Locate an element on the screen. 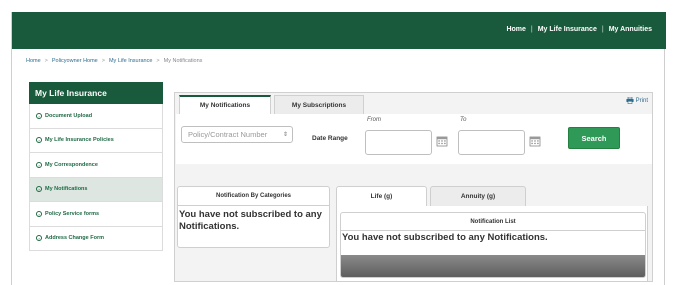 Image resolution: width=674 pixels, height=285 pixels. top-nav: Home | My Life Insurance | My Annuities is located at coordinates (579, 29).